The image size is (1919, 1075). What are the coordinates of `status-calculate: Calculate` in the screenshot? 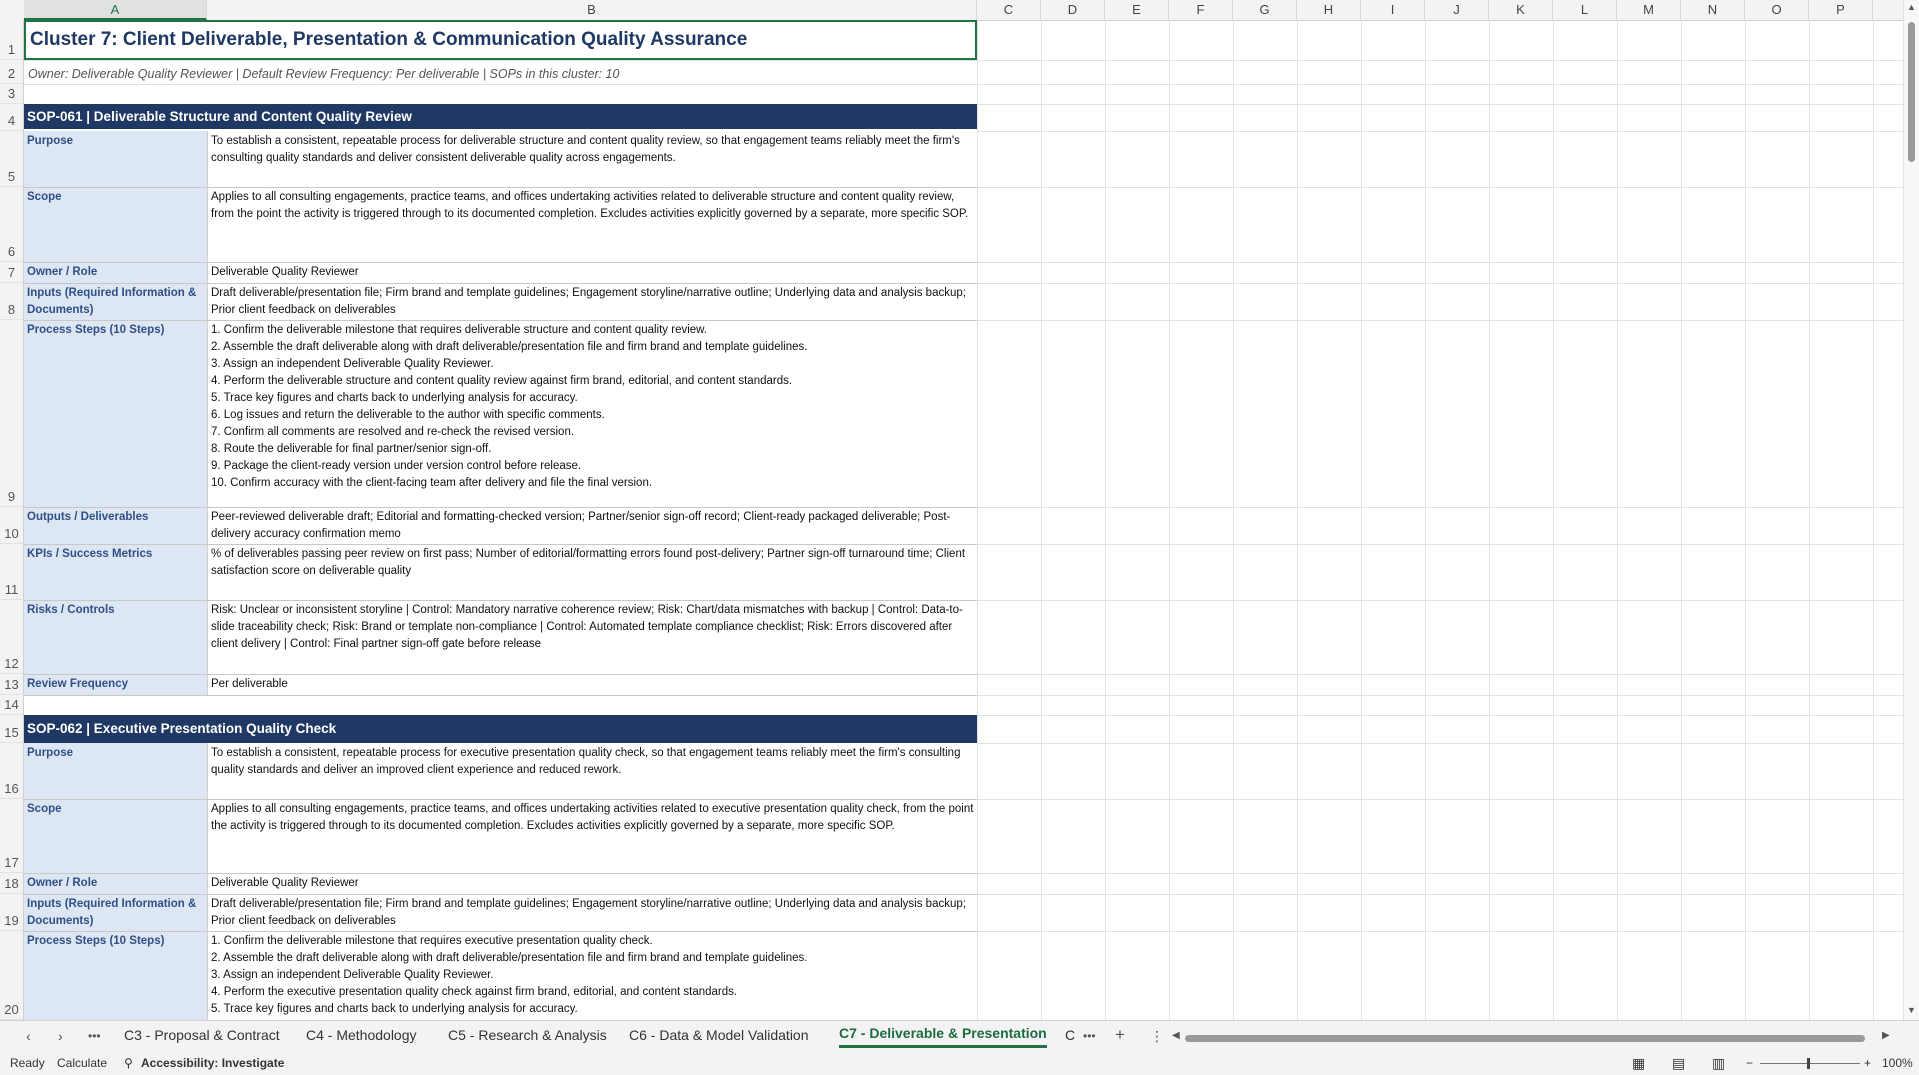 It's located at (82, 1063).